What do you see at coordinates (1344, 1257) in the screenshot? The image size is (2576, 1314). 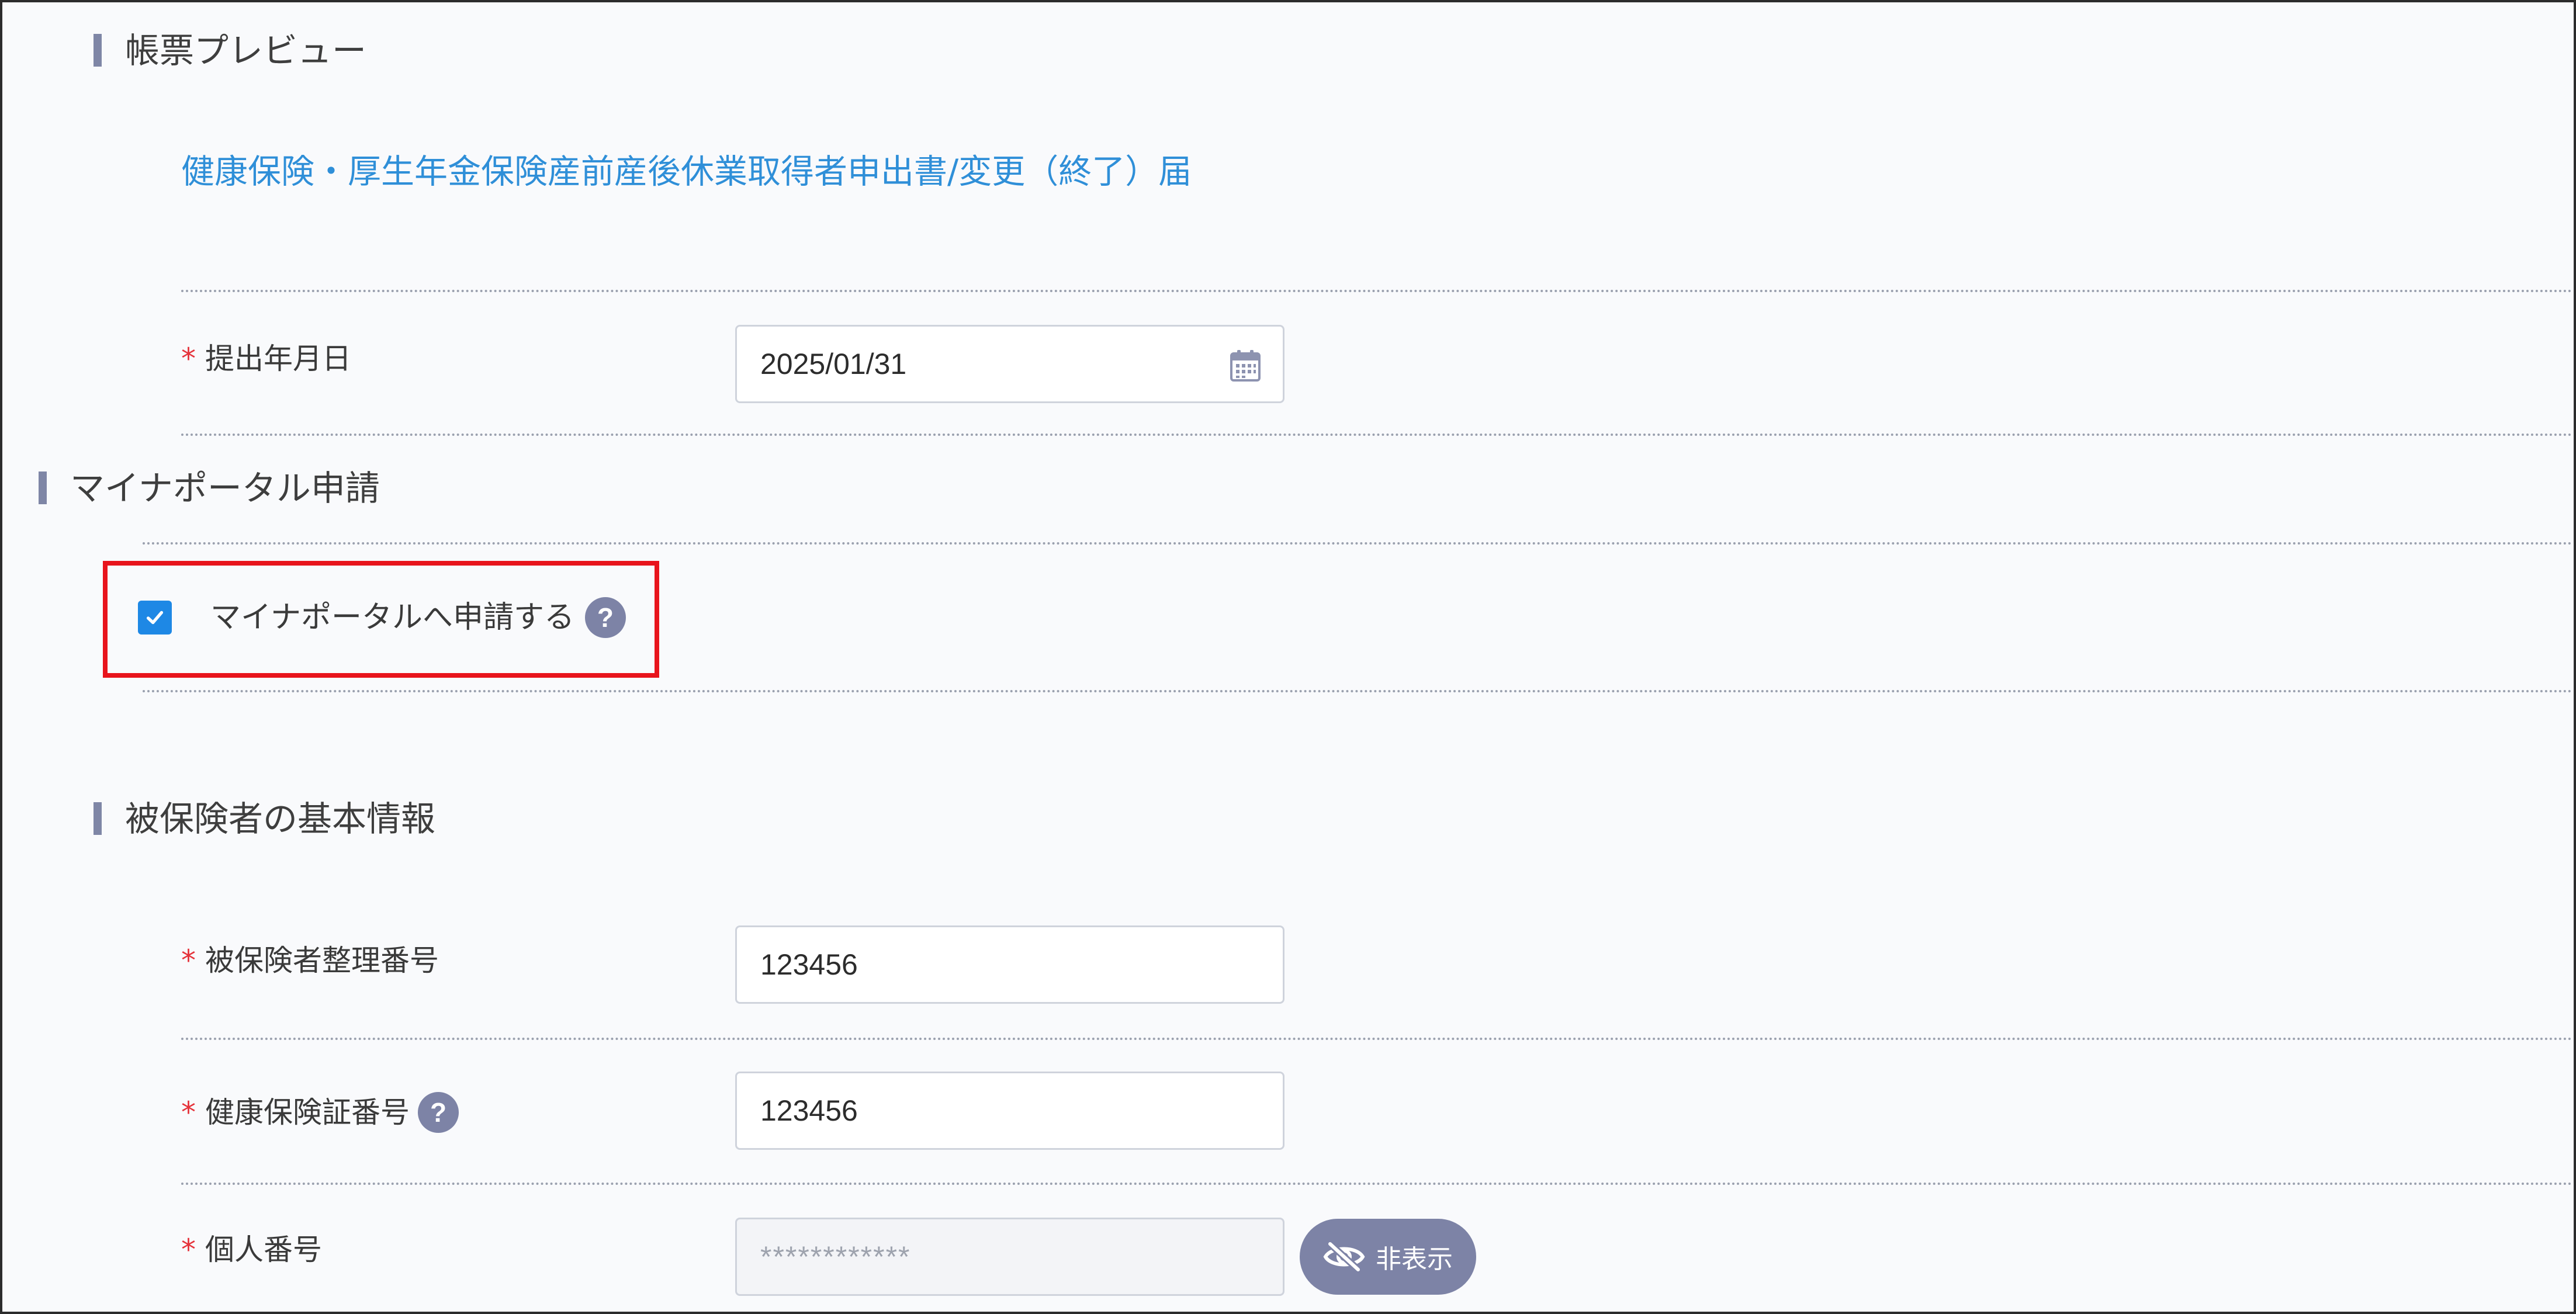 I see `eye-off-icon` at bounding box center [1344, 1257].